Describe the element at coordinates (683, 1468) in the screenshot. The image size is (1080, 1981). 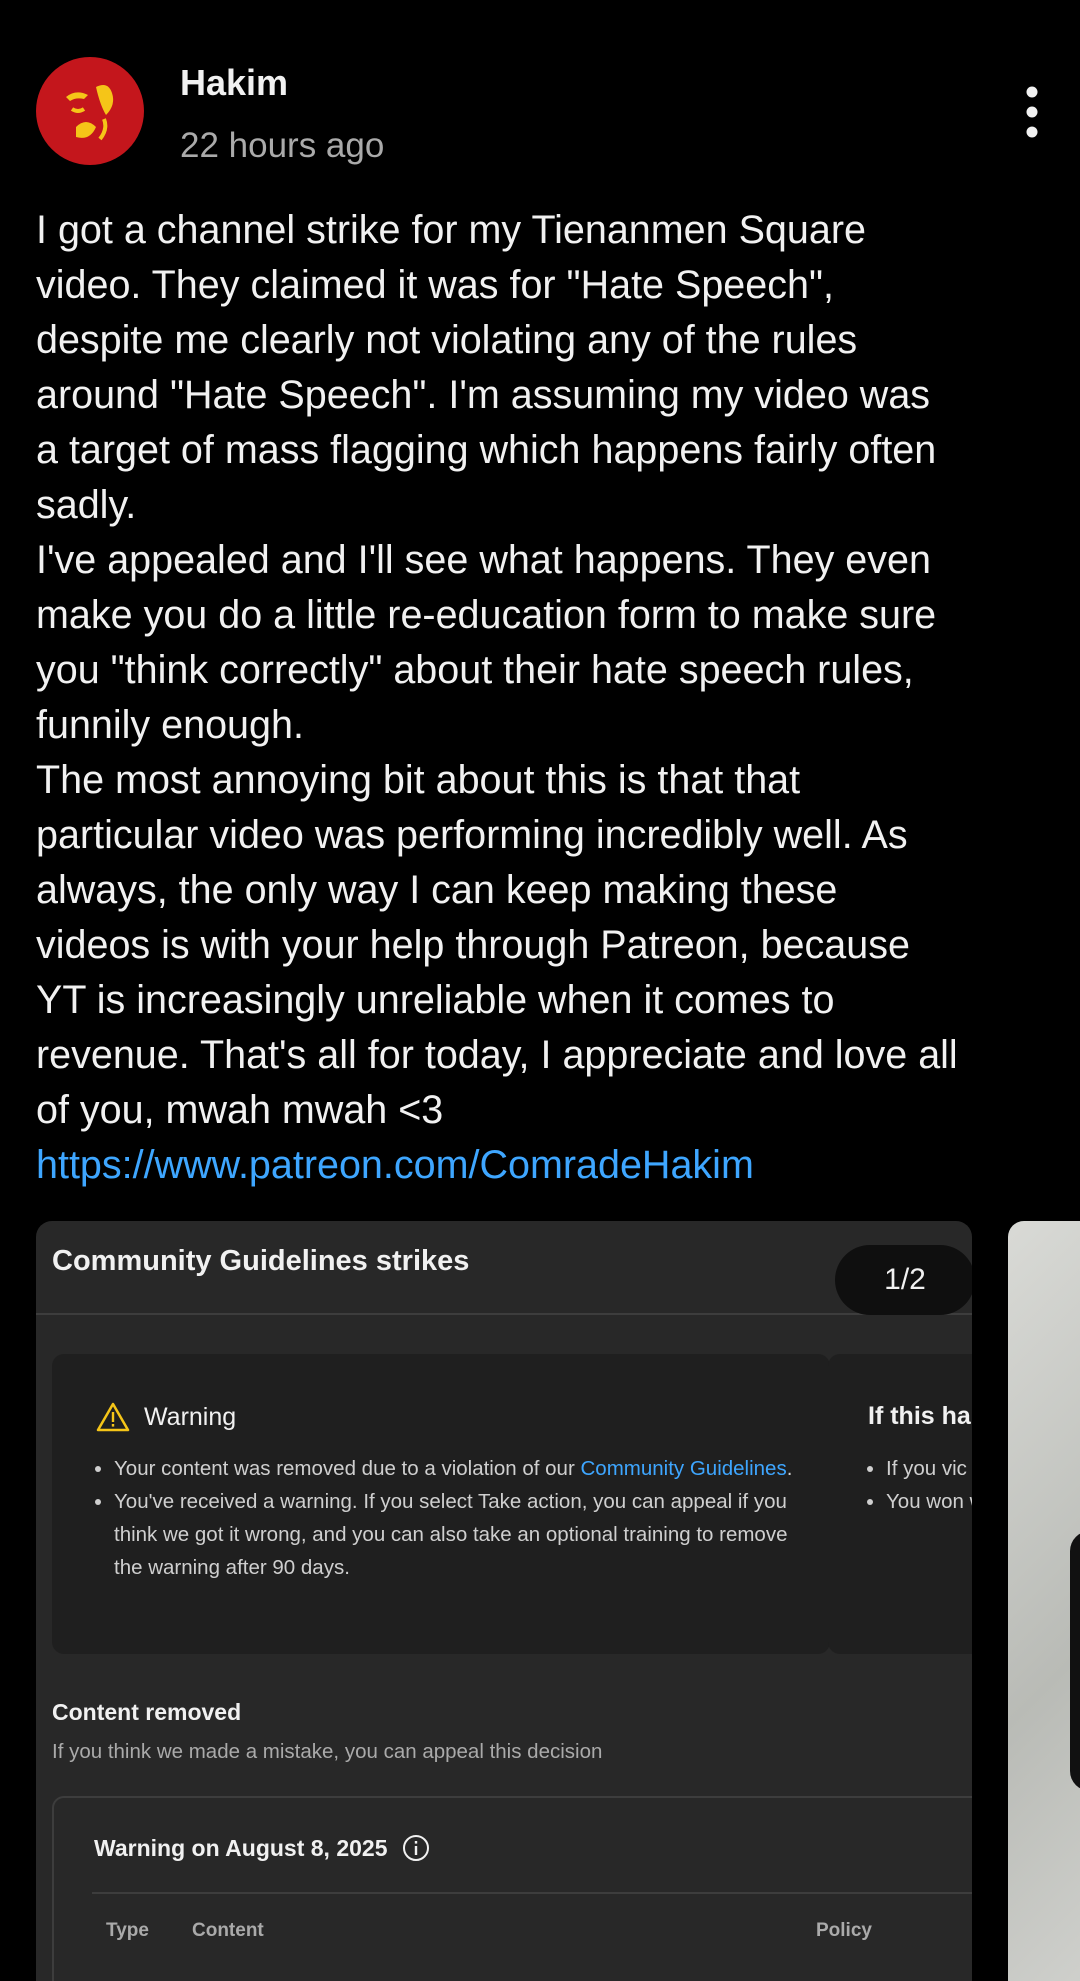
I see `community-guidelines-link: Community Guidelines` at that location.